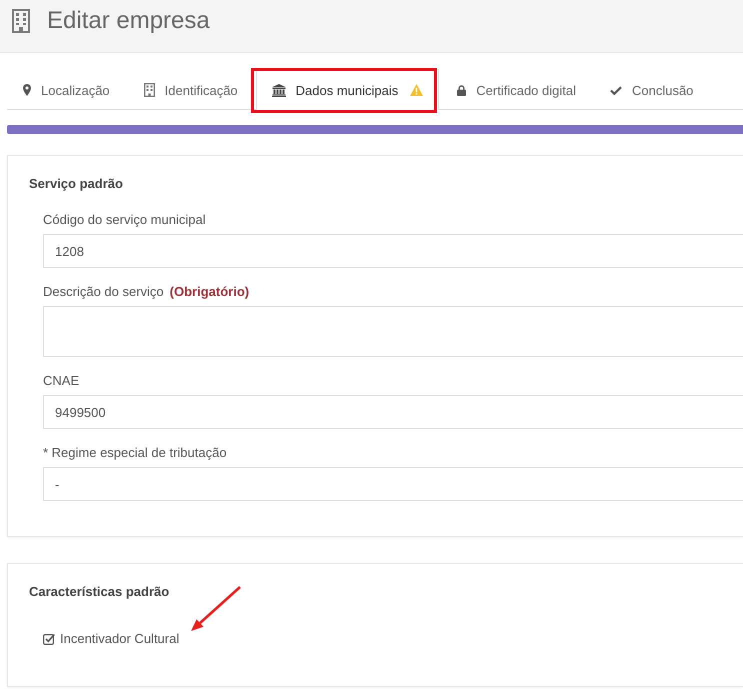  What do you see at coordinates (279, 90) in the screenshot?
I see `columns-building-icon` at bounding box center [279, 90].